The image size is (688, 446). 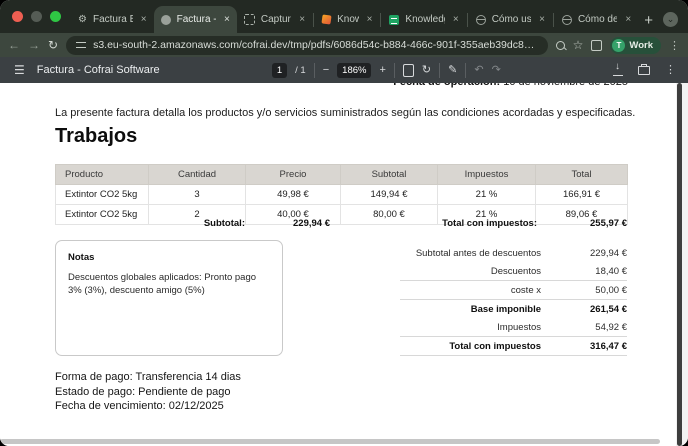 I want to click on tab-como-usar-varios: Cómo usar varios d ×, so click(x=510, y=19).